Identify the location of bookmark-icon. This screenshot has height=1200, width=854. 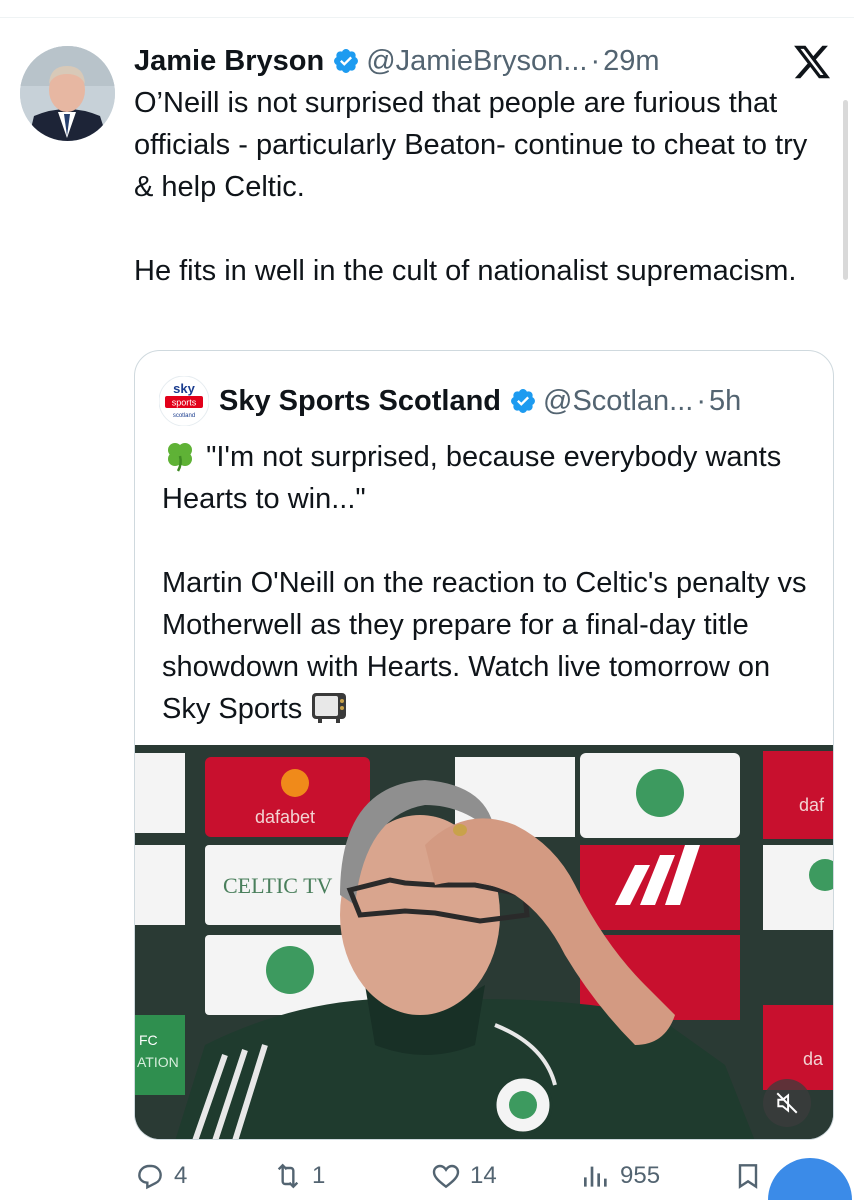
(748, 1176).